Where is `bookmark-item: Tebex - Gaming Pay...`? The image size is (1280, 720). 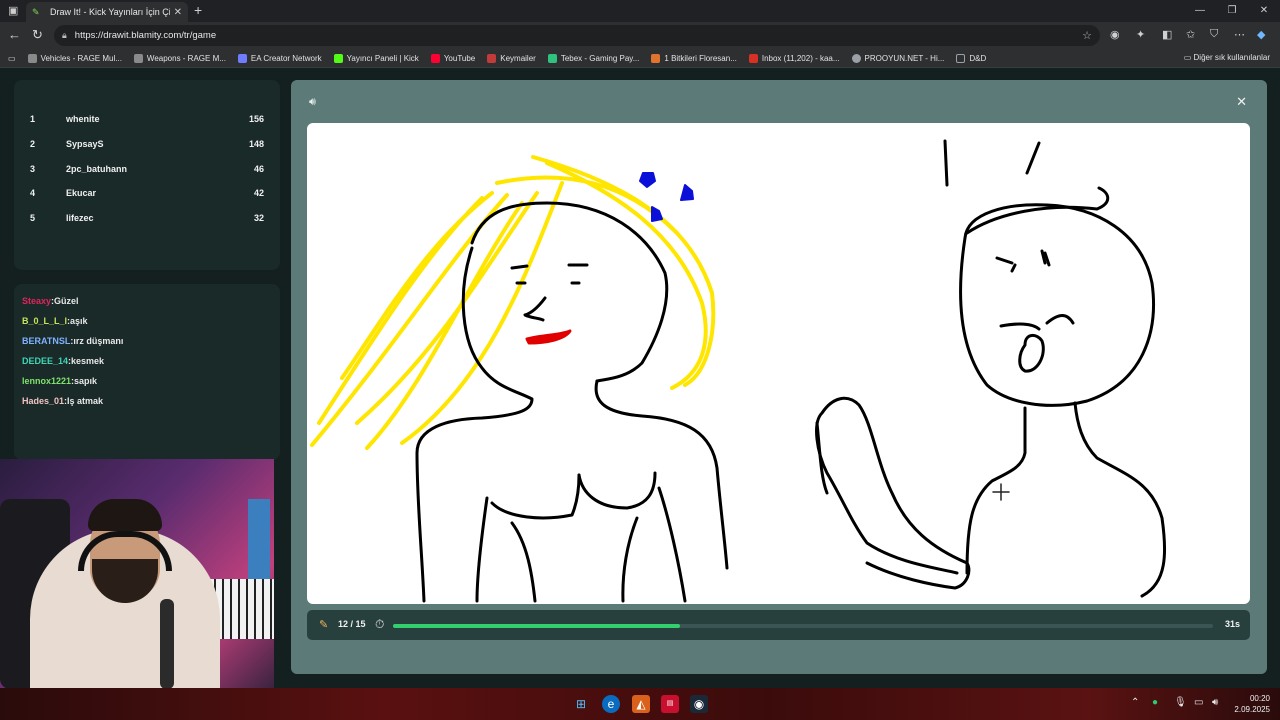 bookmark-item: Tebex - Gaming Pay... is located at coordinates (593, 58).